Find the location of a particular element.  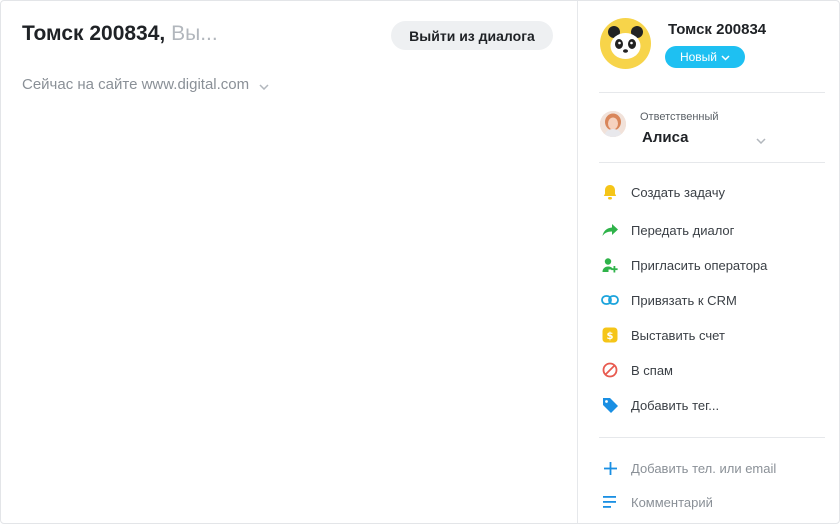

link-icon is located at coordinates (610, 300).